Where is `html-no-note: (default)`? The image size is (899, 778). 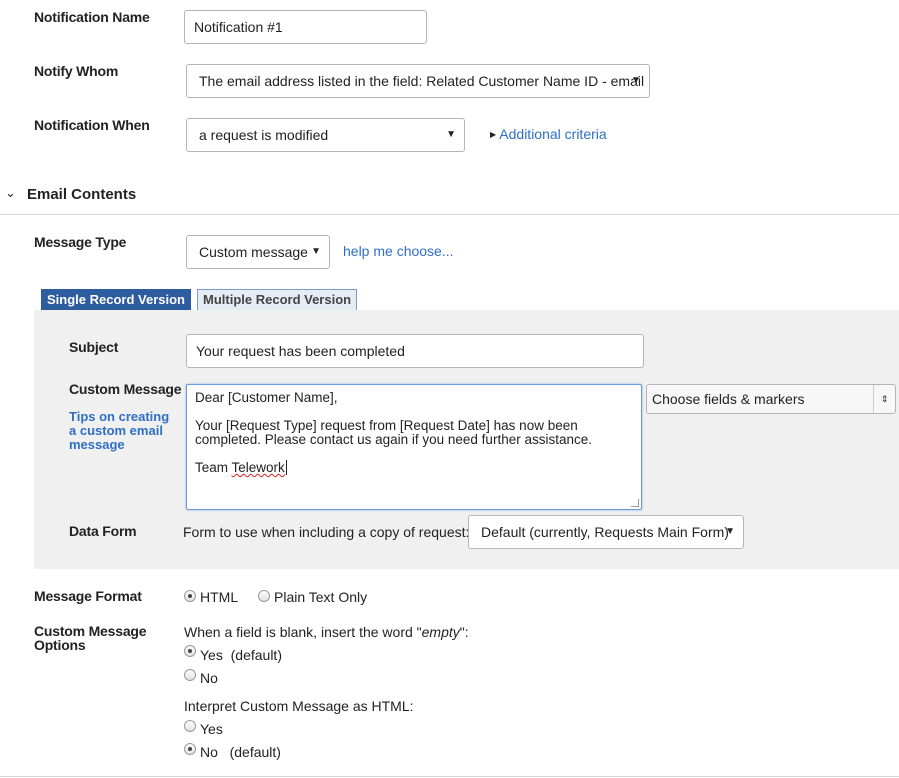 html-no-note: (default) is located at coordinates (255, 752).